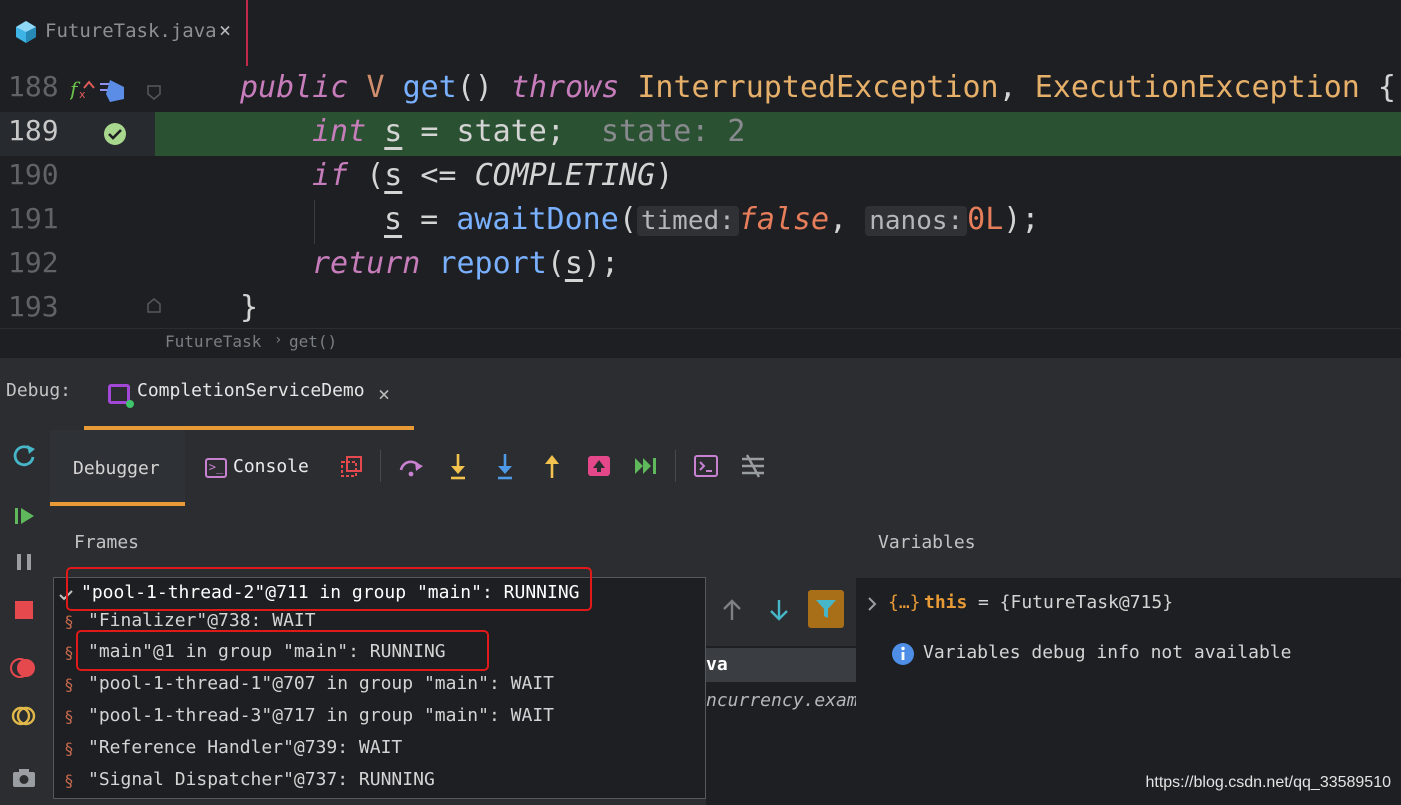 This screenshot has height=805, width=1401. I want to click on line-number: 193, so click(33, 306).